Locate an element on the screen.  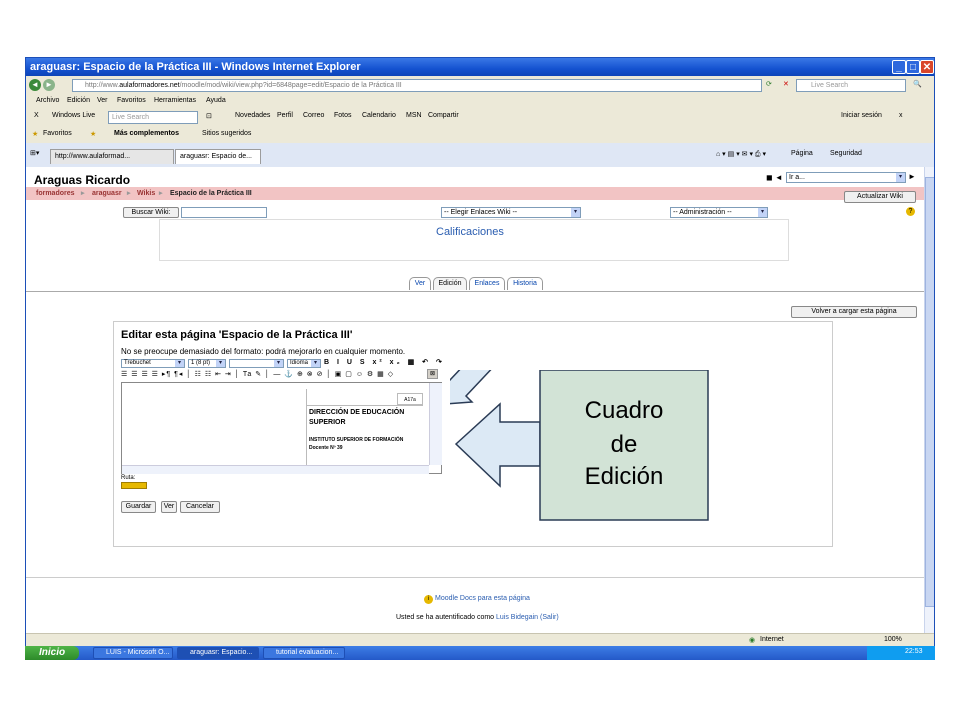
live-fotos: Fotos is located at coordinates (343, 115).